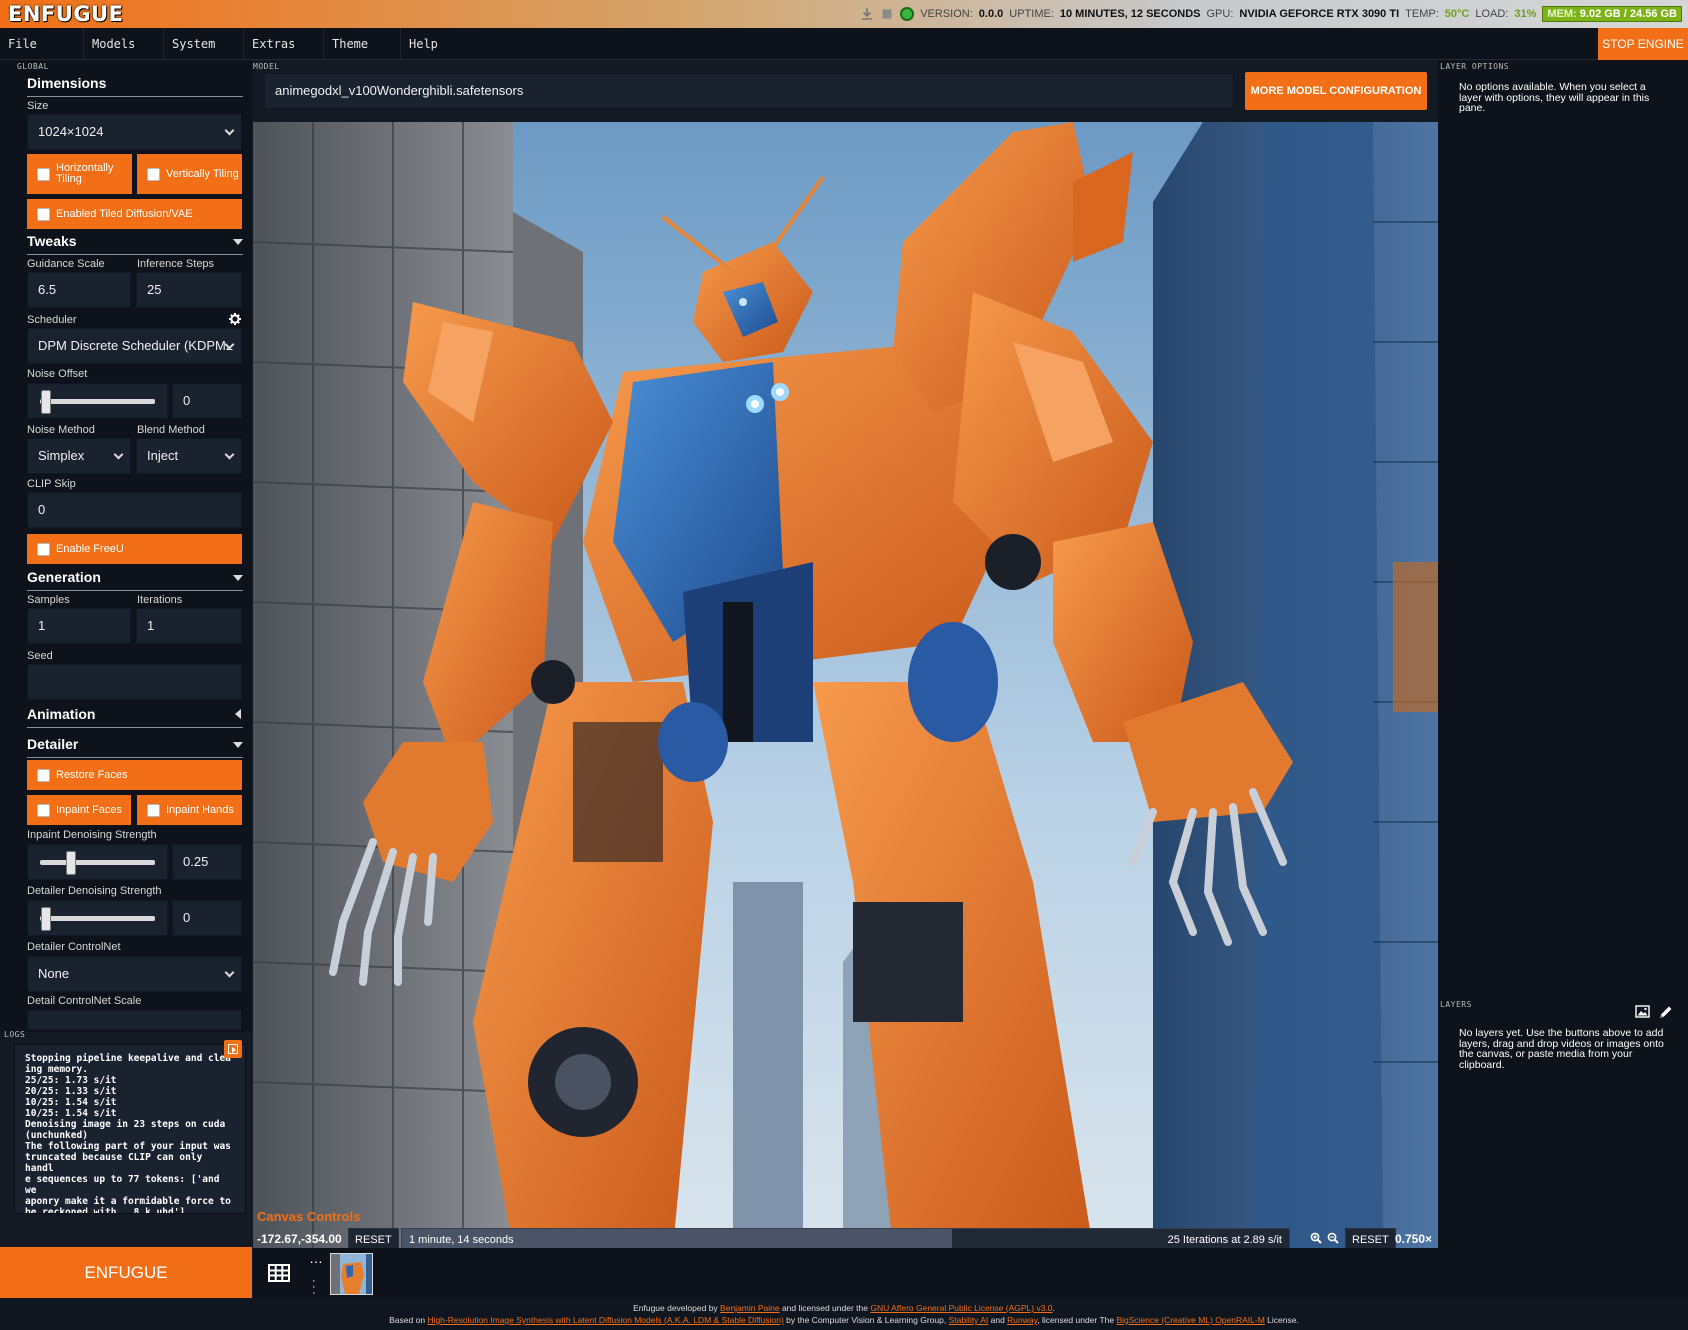 The height and width of the screenshot is (1330, 1688). Describe the element at coordinates (867, 14) in the screenshot. I see `download-icon` at that location.